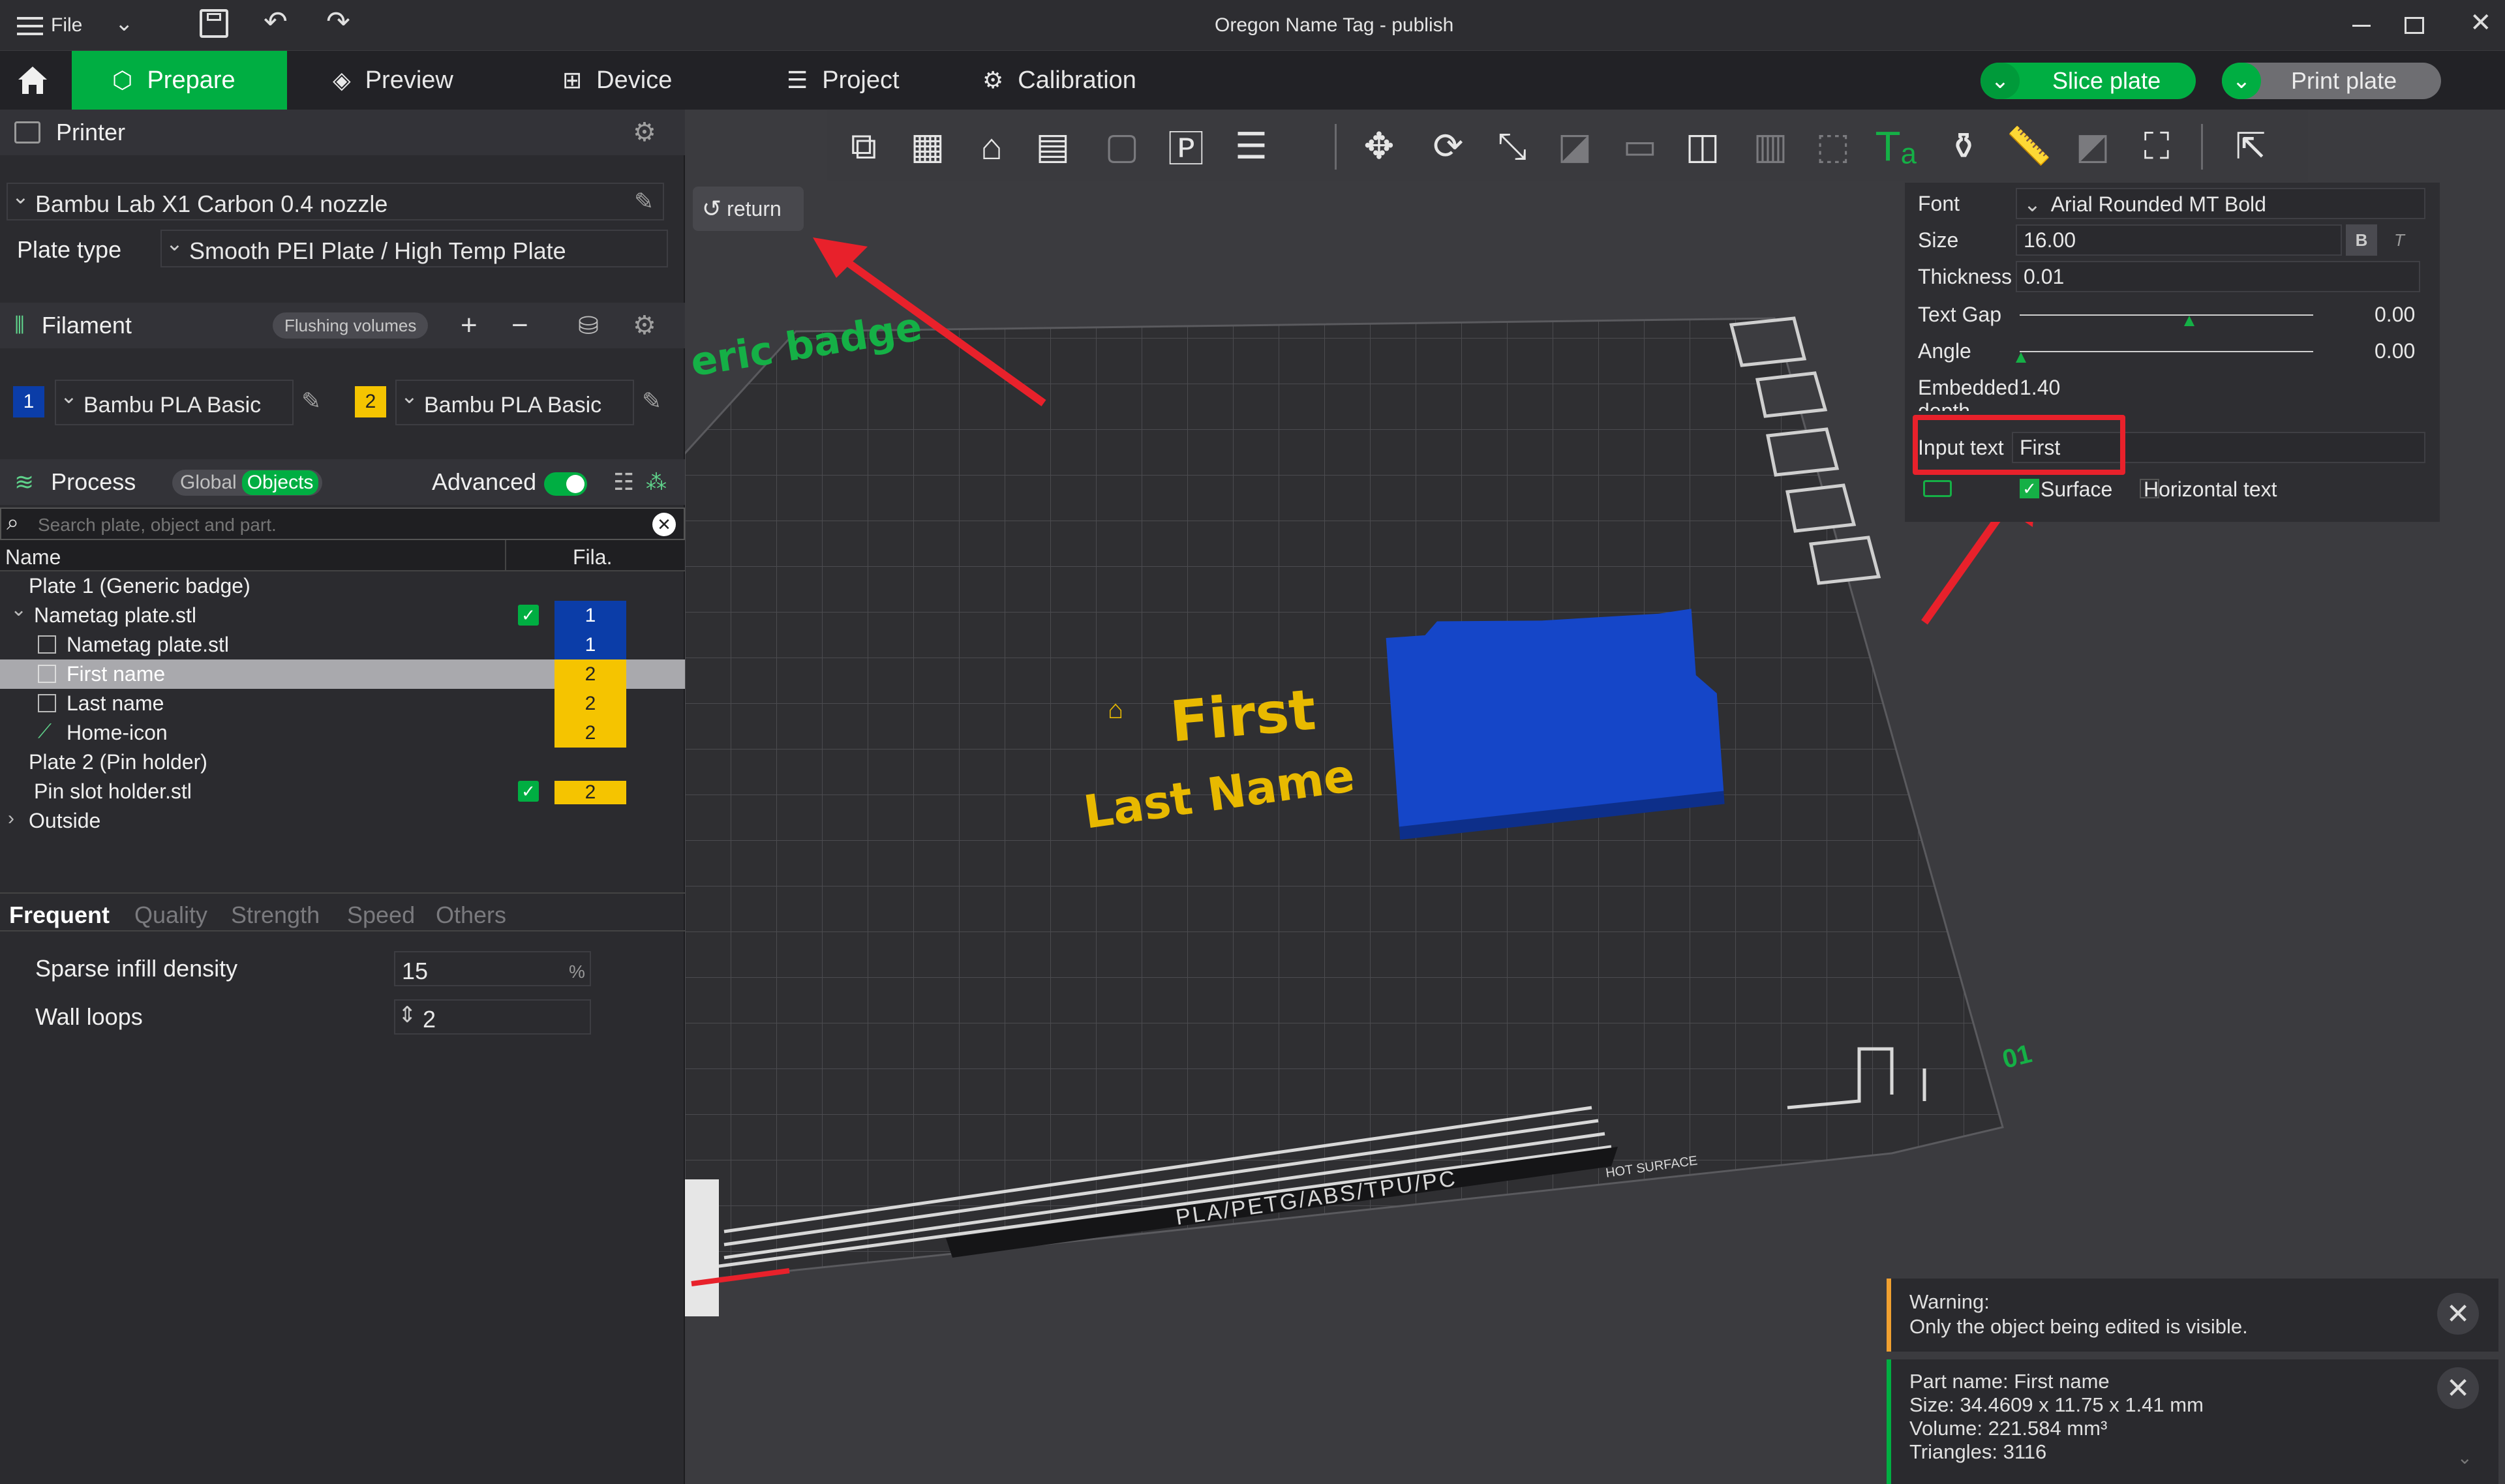 This screenshot has height=1484, width=2505. I want to click on text-tool-icon: Tₐ, so click(1895, 146).